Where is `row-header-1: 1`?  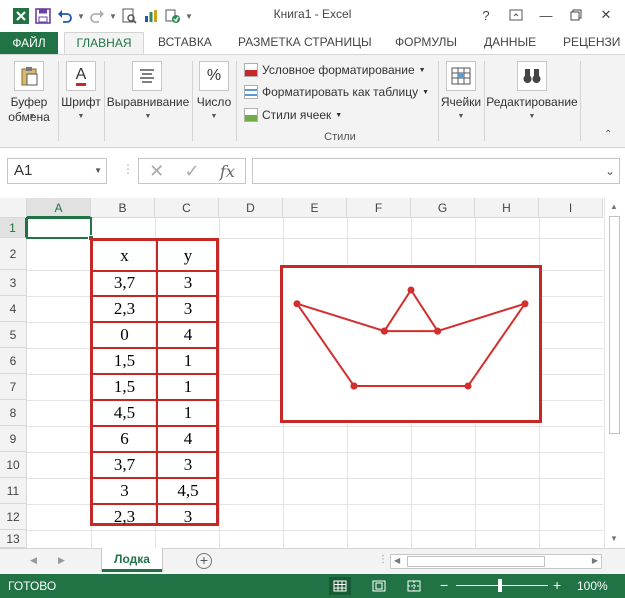 row-header-1: 1 is located at coordinates (13, 228).